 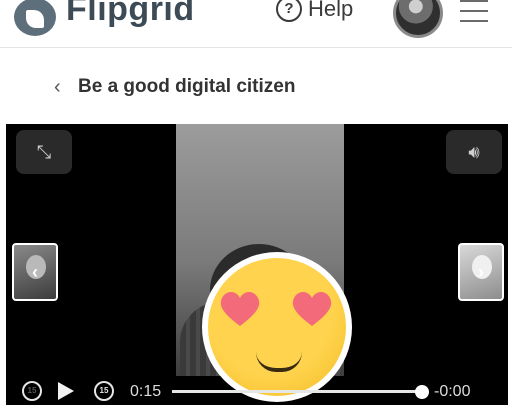 I want to click on progress-track, so click(x=297, y=391).